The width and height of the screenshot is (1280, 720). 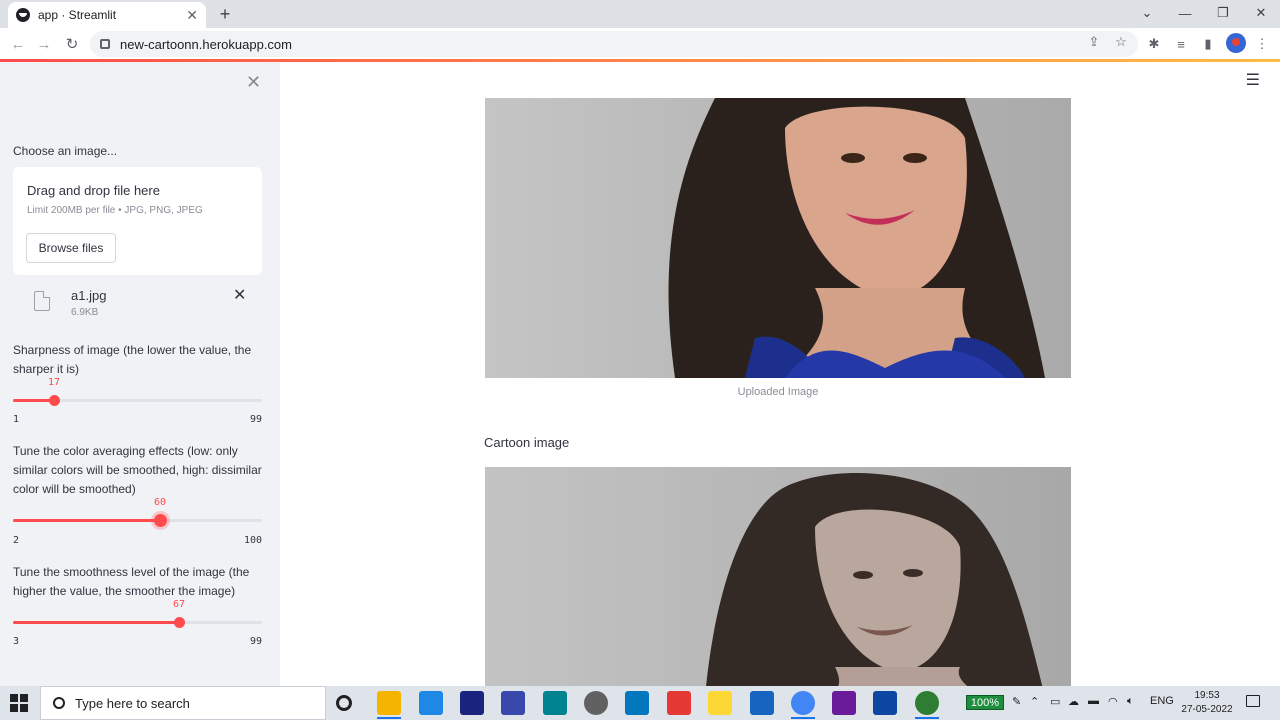 I want to click on tab-title: app · Streamlit, so click(x=77, y=15).